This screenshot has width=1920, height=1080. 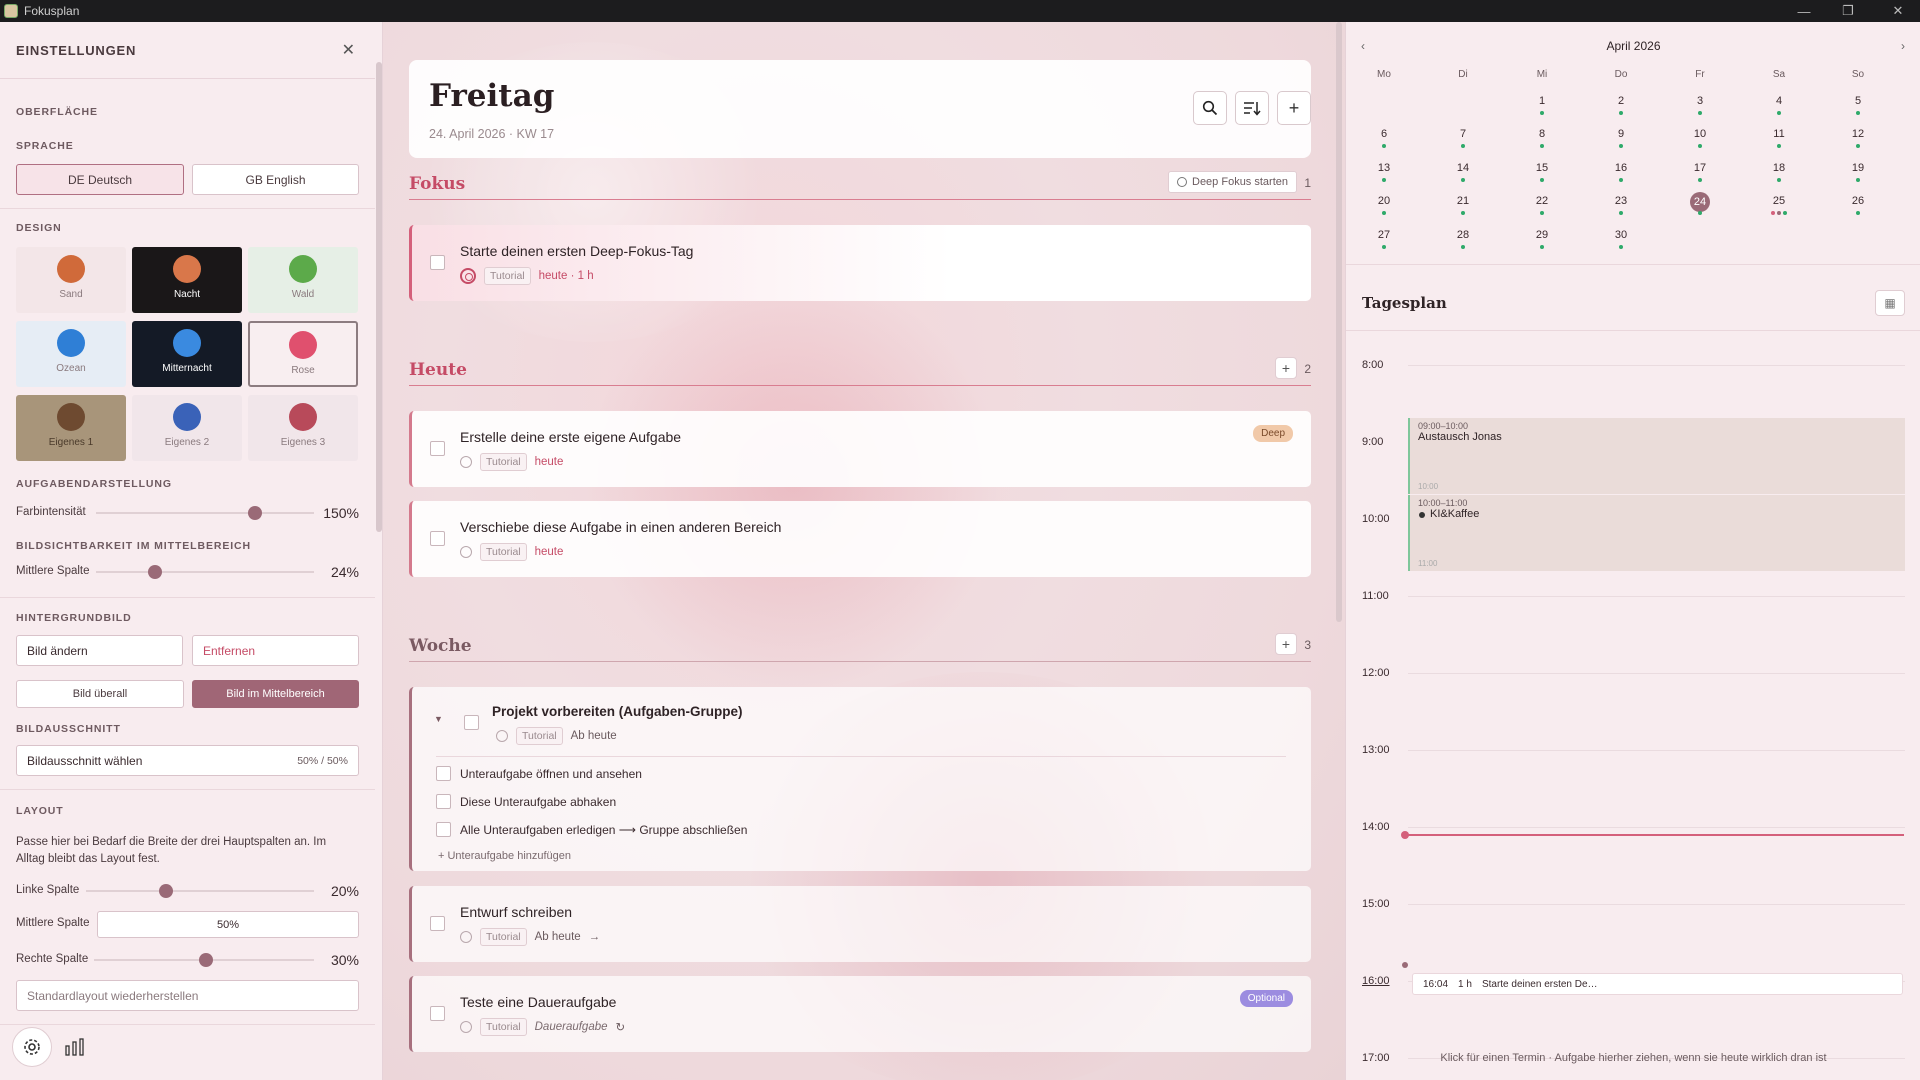 What do you see at coordinates (187, 960) in the screenshot?
I see `right-column-slider: Rechte Spalte 30%` at bounding box center [187, 960].